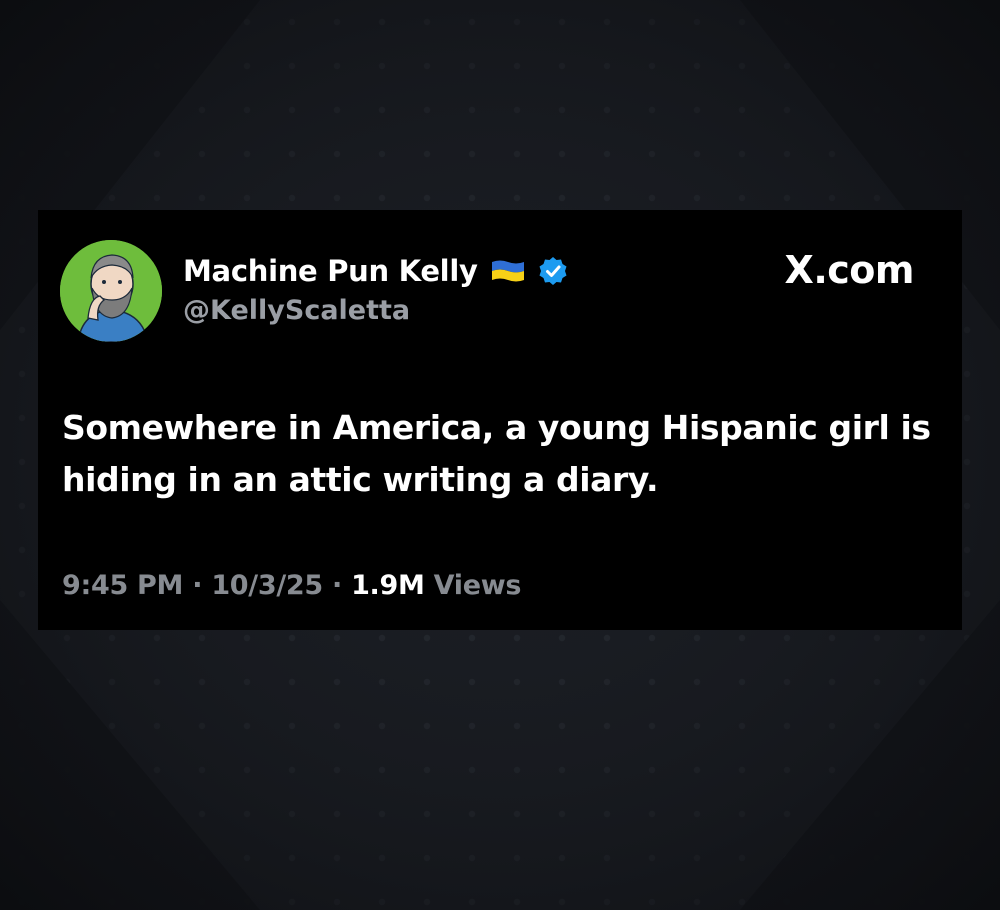  I want to click on avatar, so click(111, 291).